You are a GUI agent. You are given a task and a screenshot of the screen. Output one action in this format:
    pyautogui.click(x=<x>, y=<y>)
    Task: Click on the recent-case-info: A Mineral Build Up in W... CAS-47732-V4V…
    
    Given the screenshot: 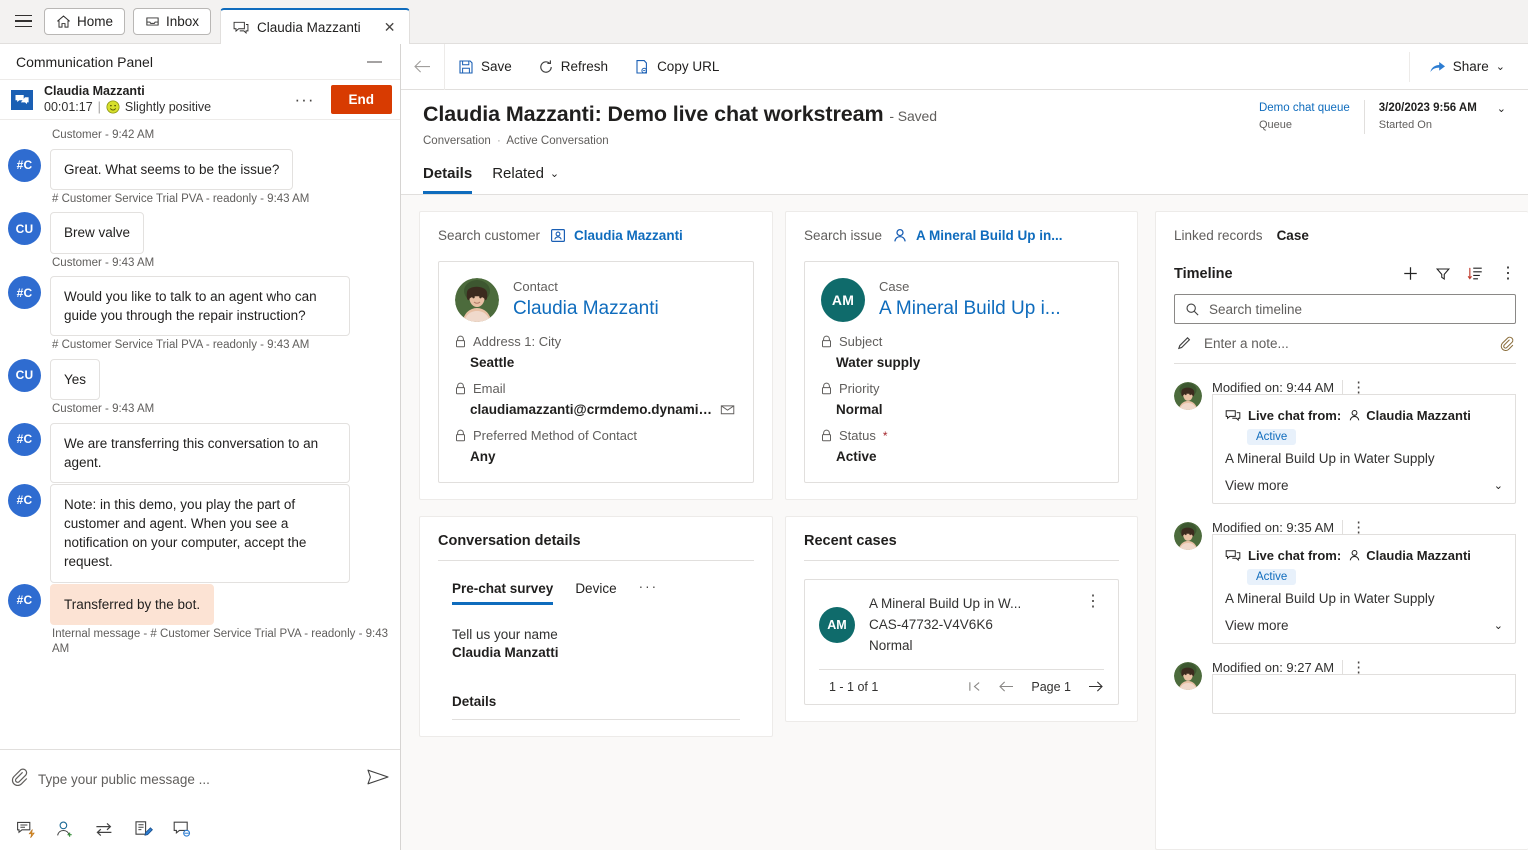 What is the action you would take?
    pyautogui.click(x=968, y=625)
    